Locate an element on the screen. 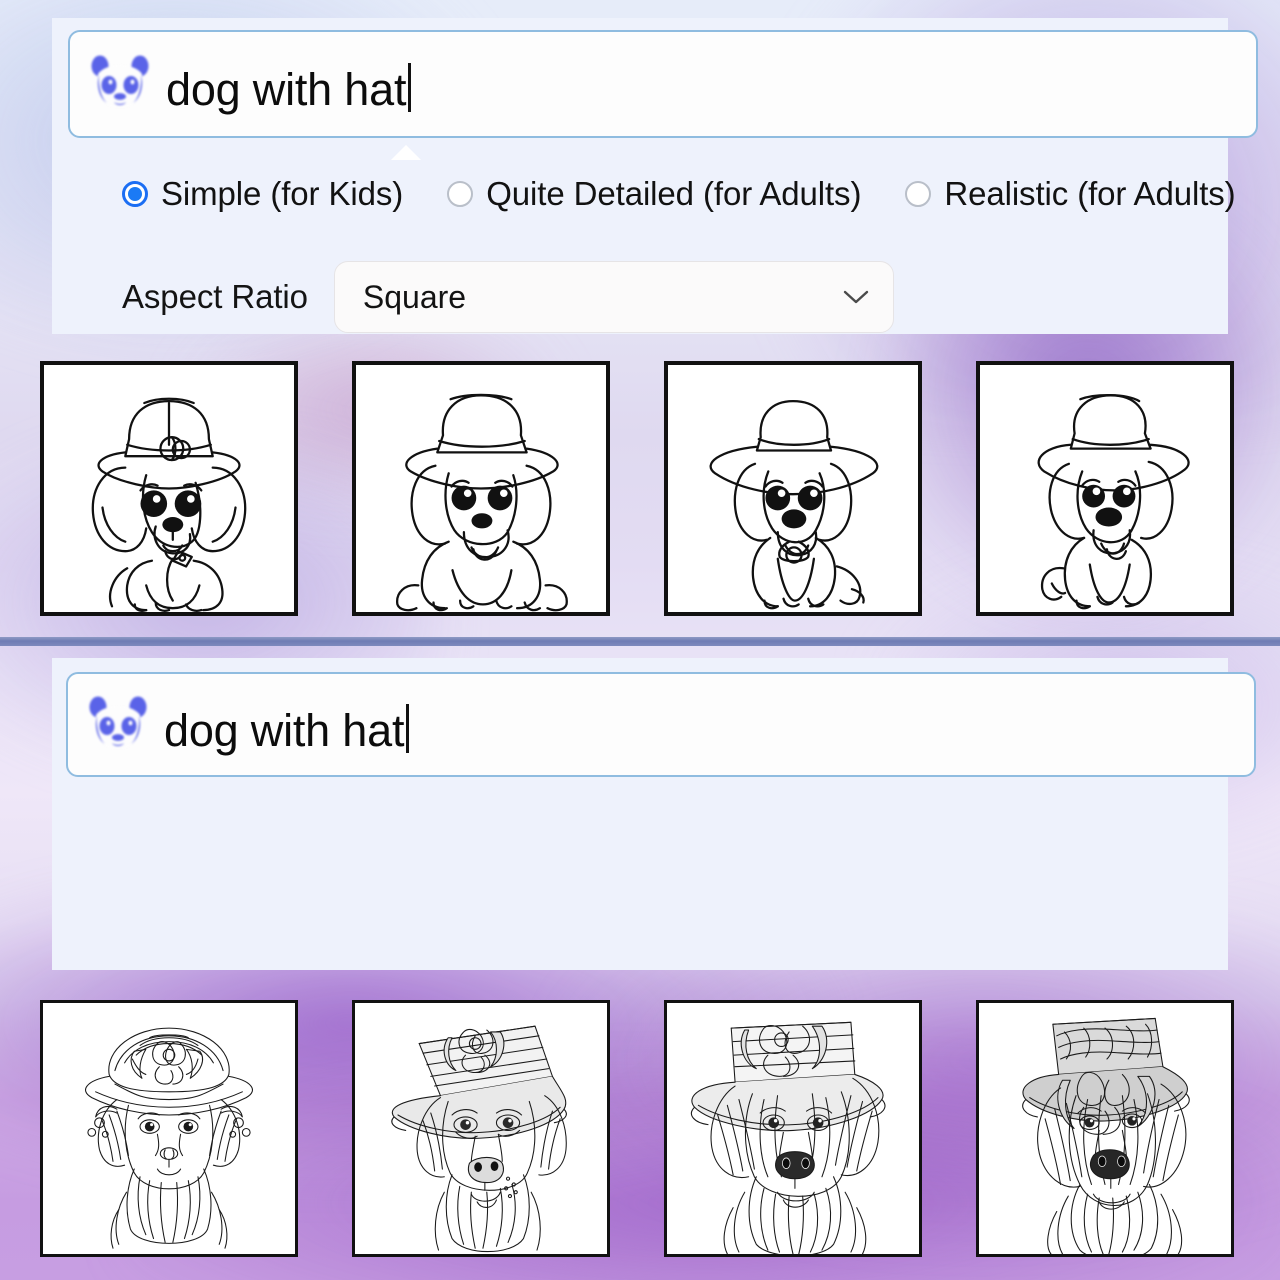 This screenshot has width=1280, height=1280. radio-option-realistic: Realistic (for Adults) is located at coordinates (1070, 194).